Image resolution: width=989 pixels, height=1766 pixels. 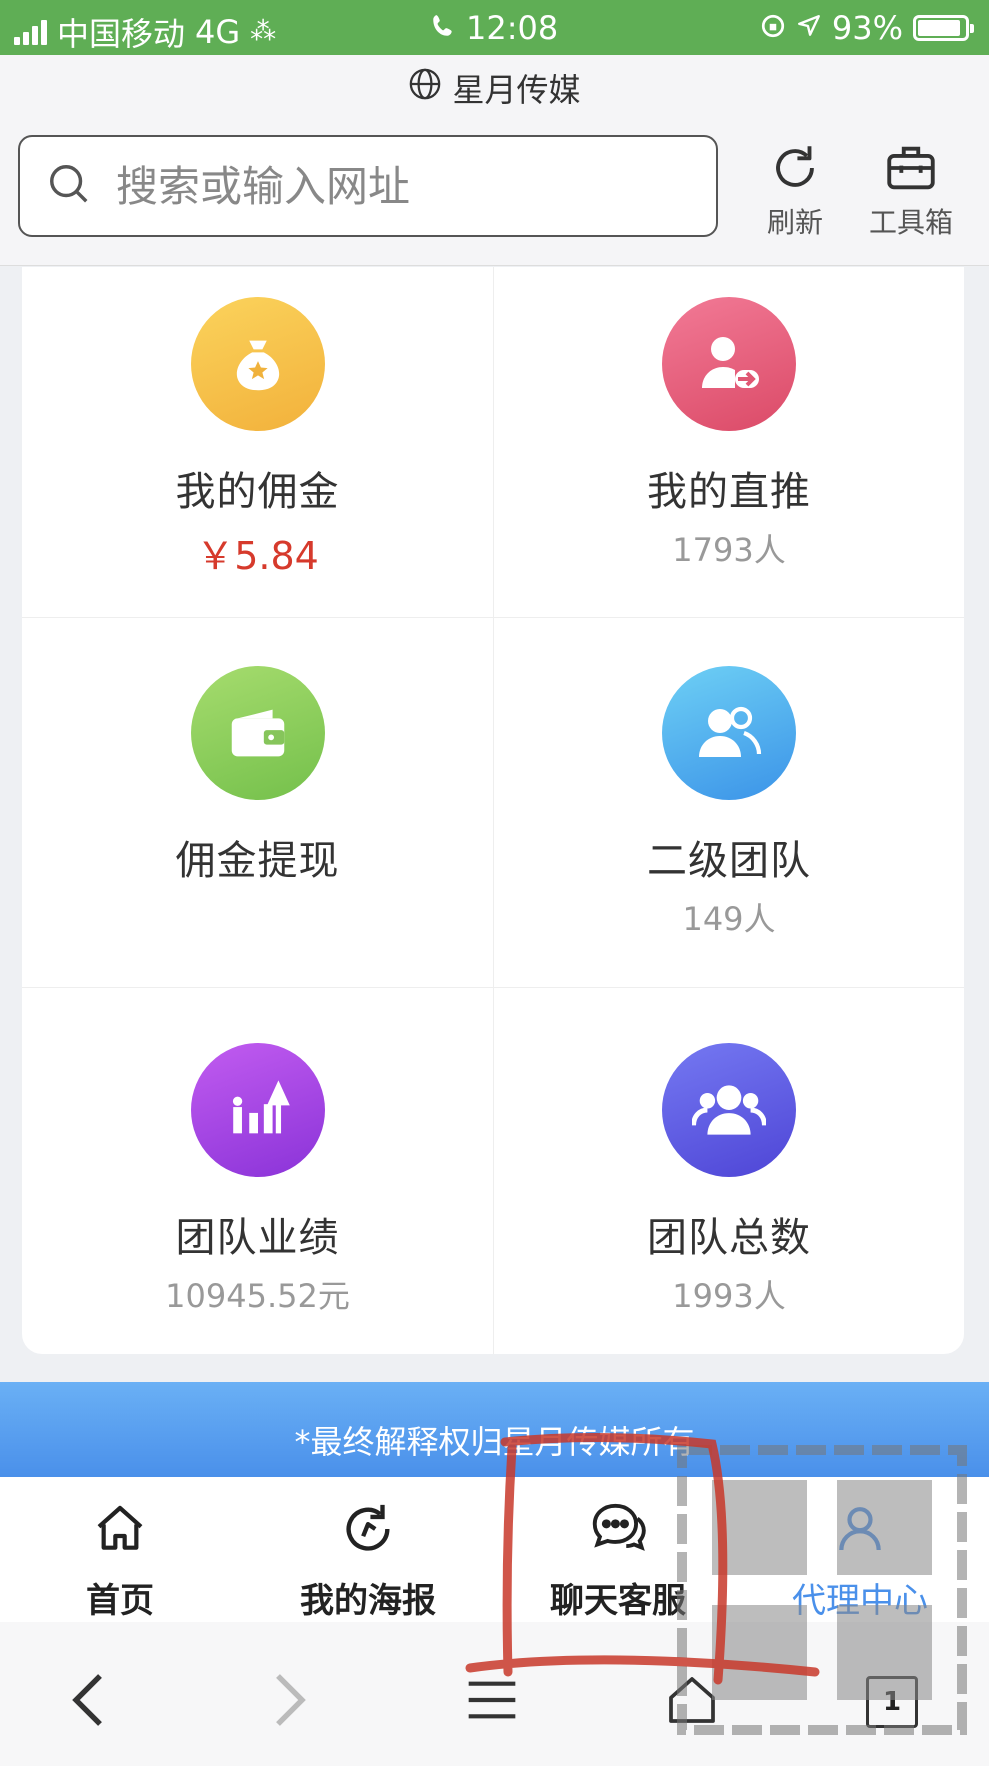 I want to click on site-title-text: 星月传媒, so click(x=516, y=90).